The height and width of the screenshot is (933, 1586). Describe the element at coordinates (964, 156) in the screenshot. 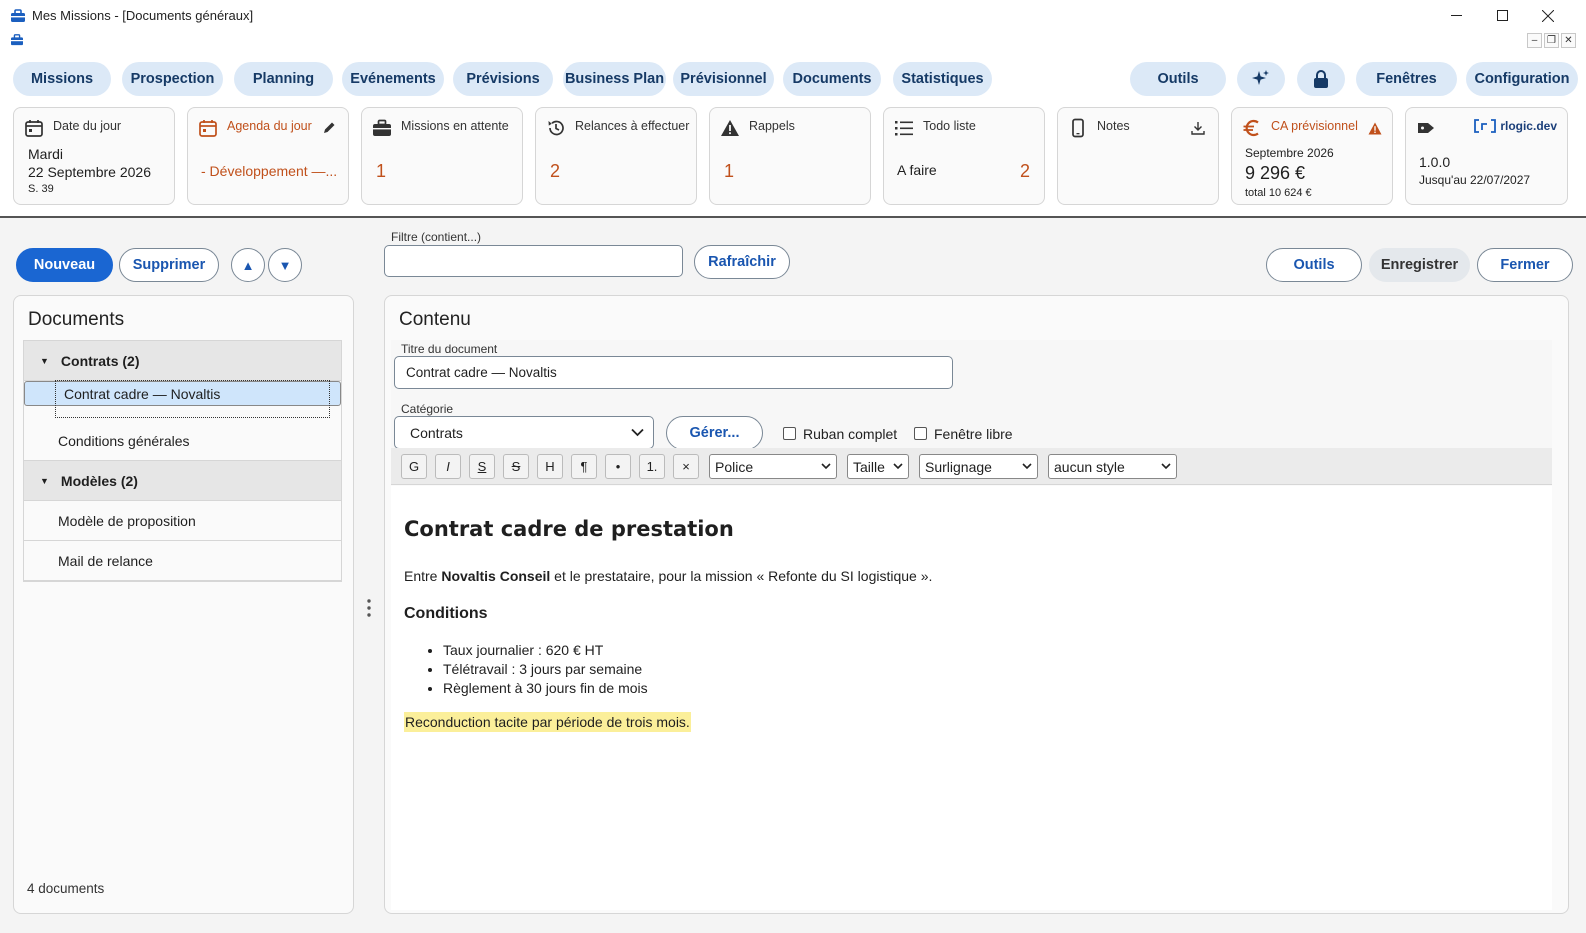

I see `card-todo: Todo liste A faire 2` at that location.